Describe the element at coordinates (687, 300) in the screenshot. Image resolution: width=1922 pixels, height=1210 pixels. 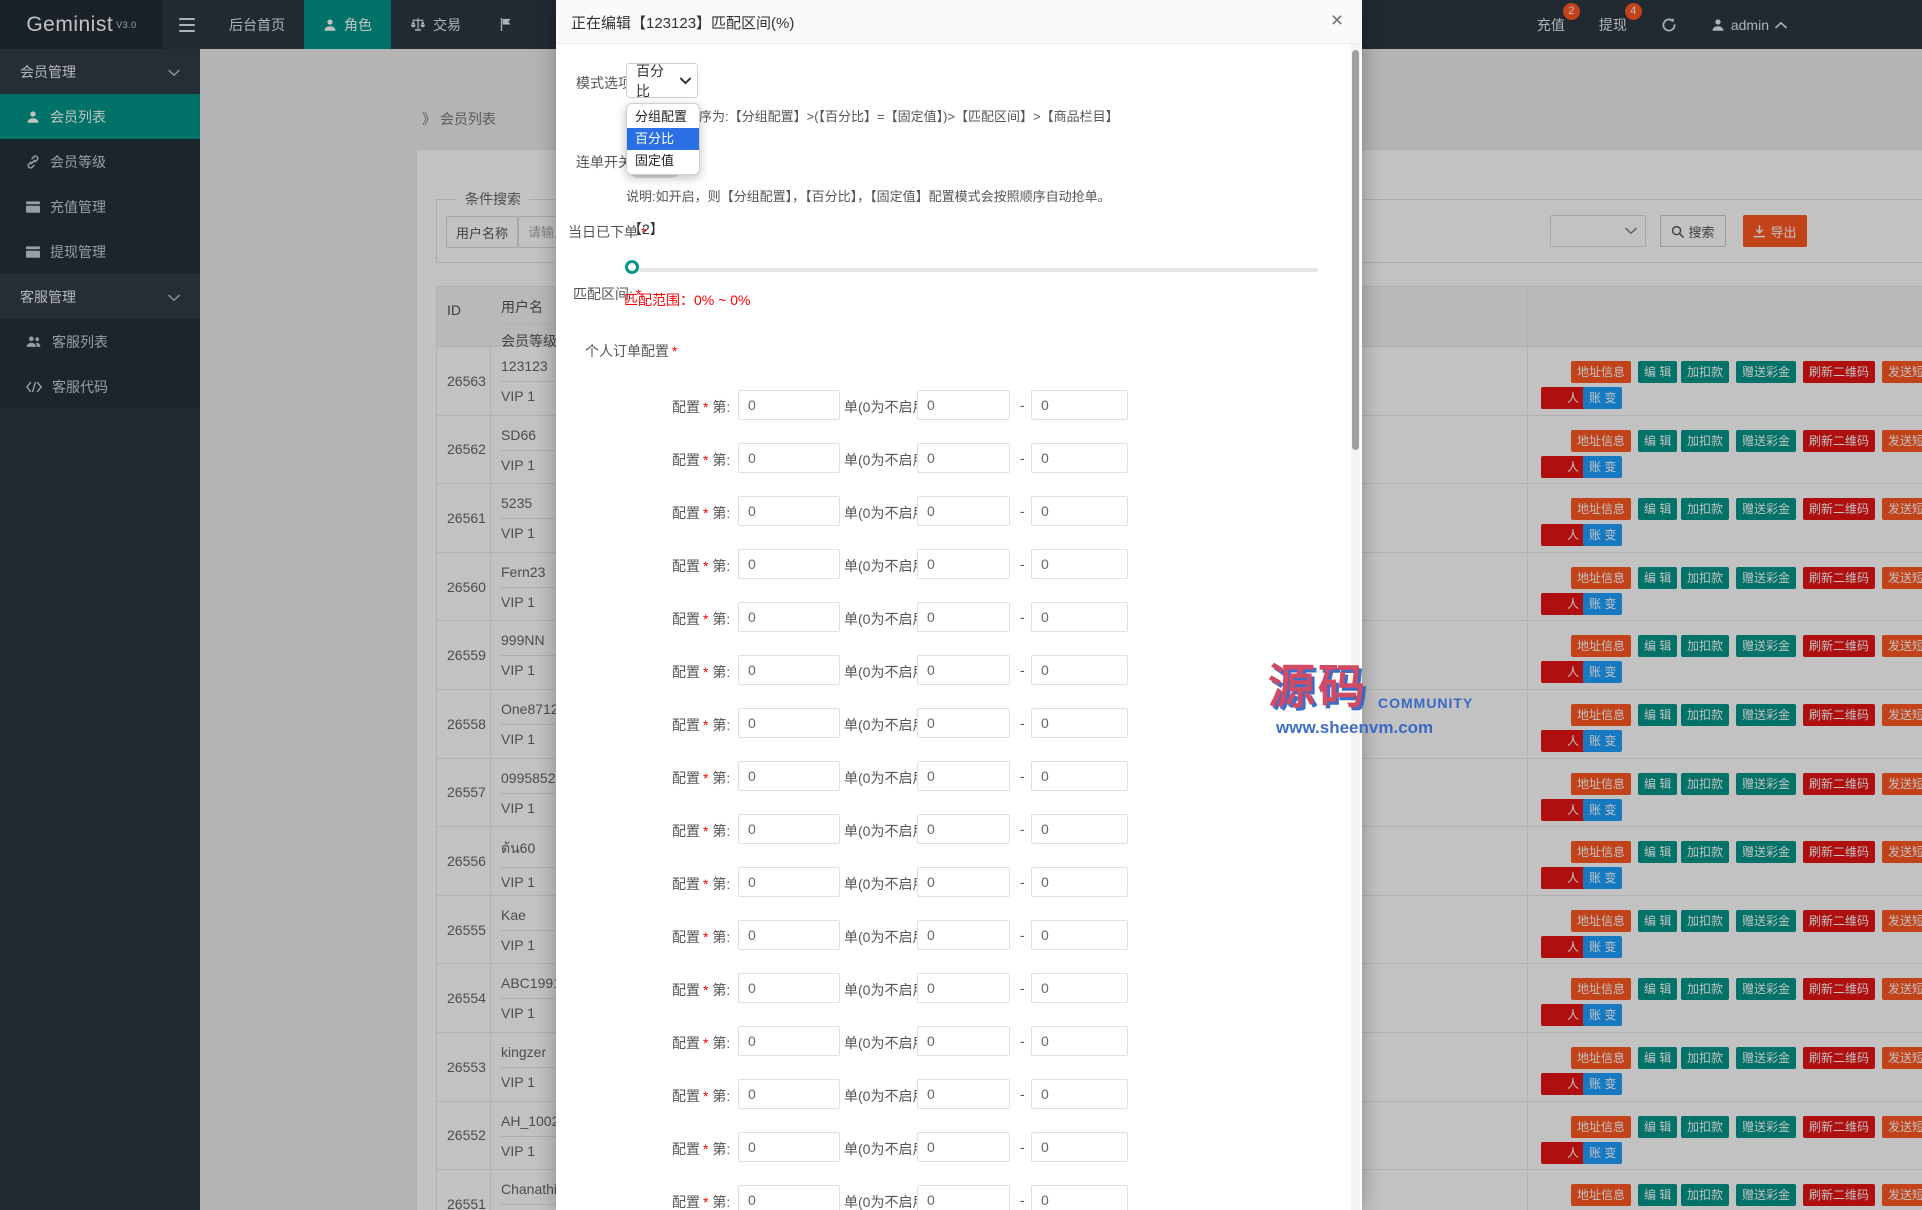
I see `match-range-value: 匹配范围：0% ~ 0%` at that location.